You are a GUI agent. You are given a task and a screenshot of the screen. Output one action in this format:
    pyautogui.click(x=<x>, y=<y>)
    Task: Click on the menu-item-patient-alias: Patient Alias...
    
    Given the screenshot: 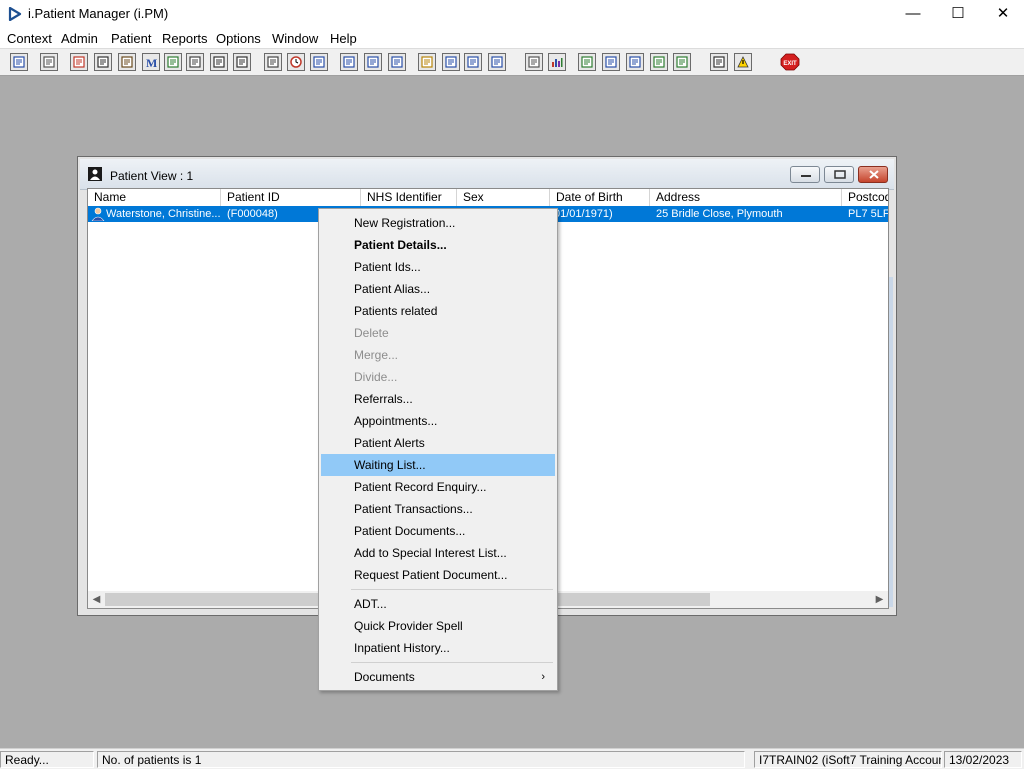 What is the action you would take?
    pyautogui.click(x=438, y=289)
    